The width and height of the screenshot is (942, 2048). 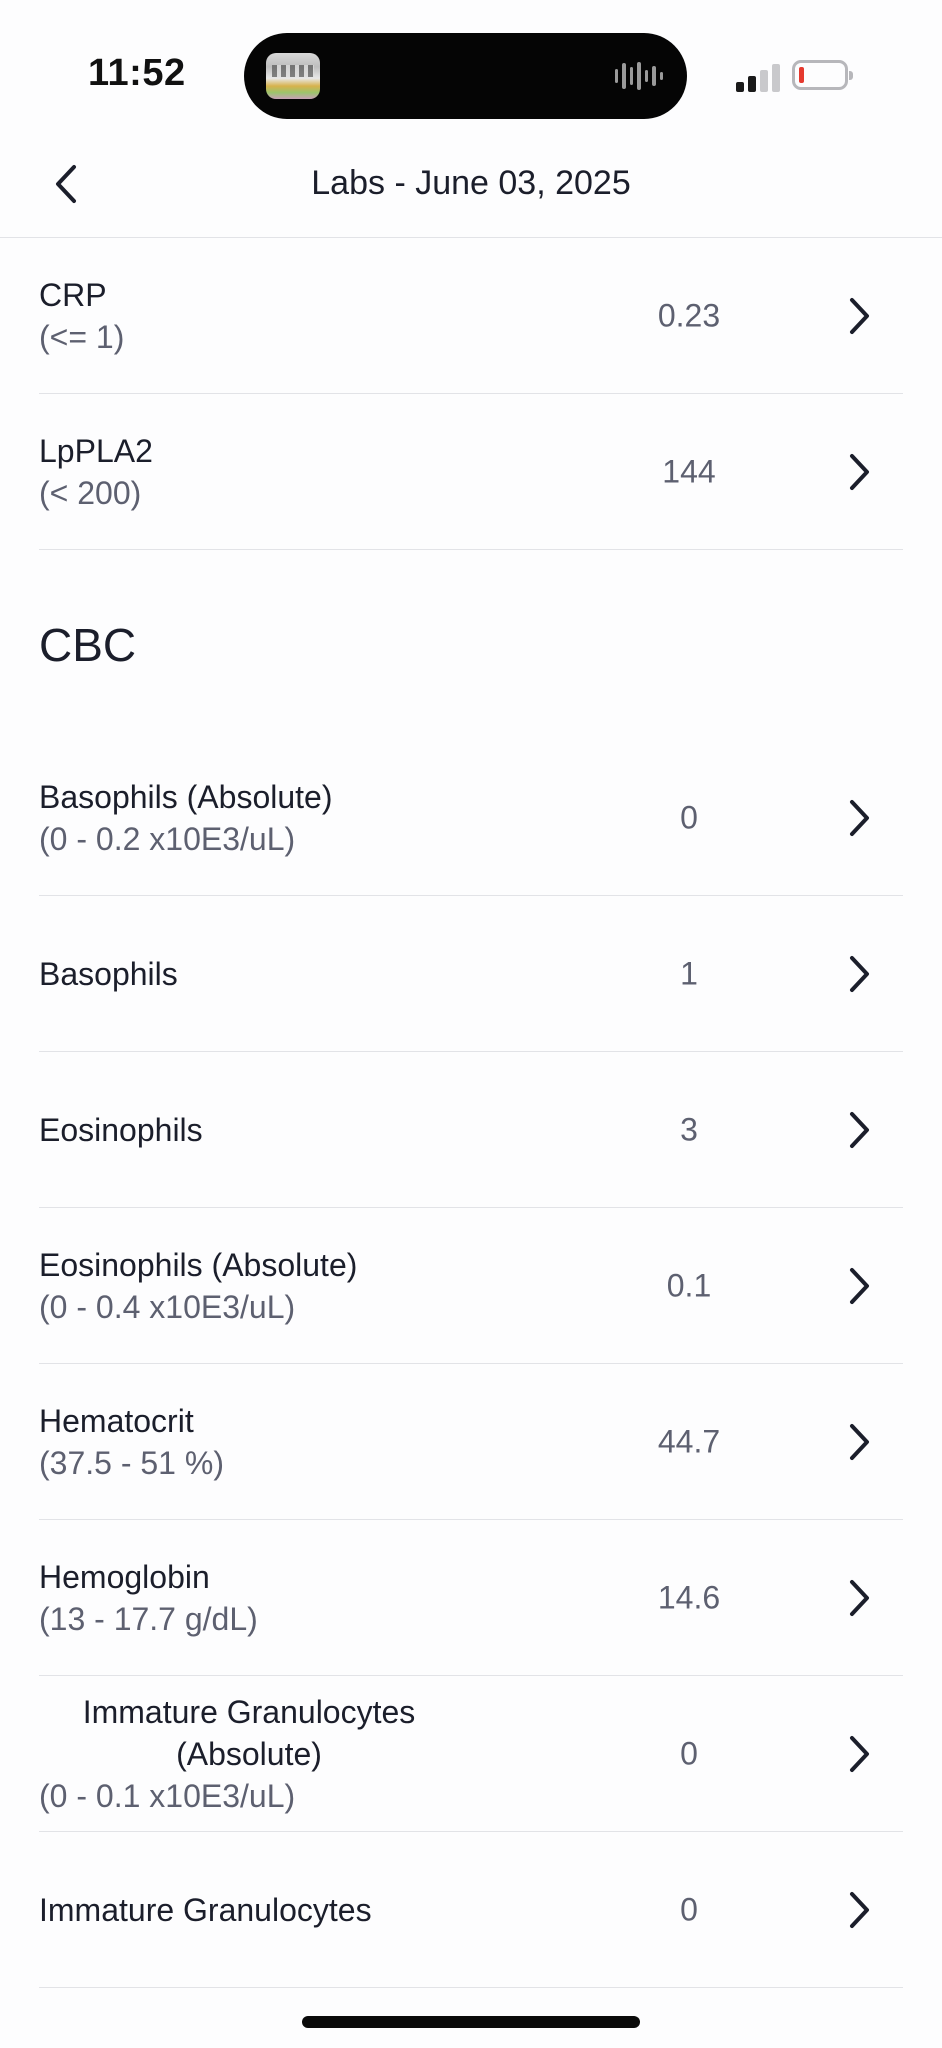 What do you see at coordinates (293, 76) in the screenshot?
I see `now-playing-artwork` at bounding box center [293, 76].